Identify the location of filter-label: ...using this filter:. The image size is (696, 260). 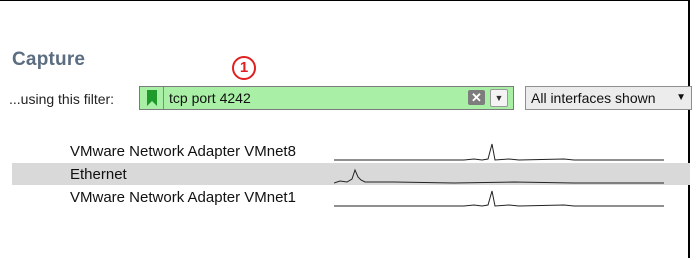
(62, 99).